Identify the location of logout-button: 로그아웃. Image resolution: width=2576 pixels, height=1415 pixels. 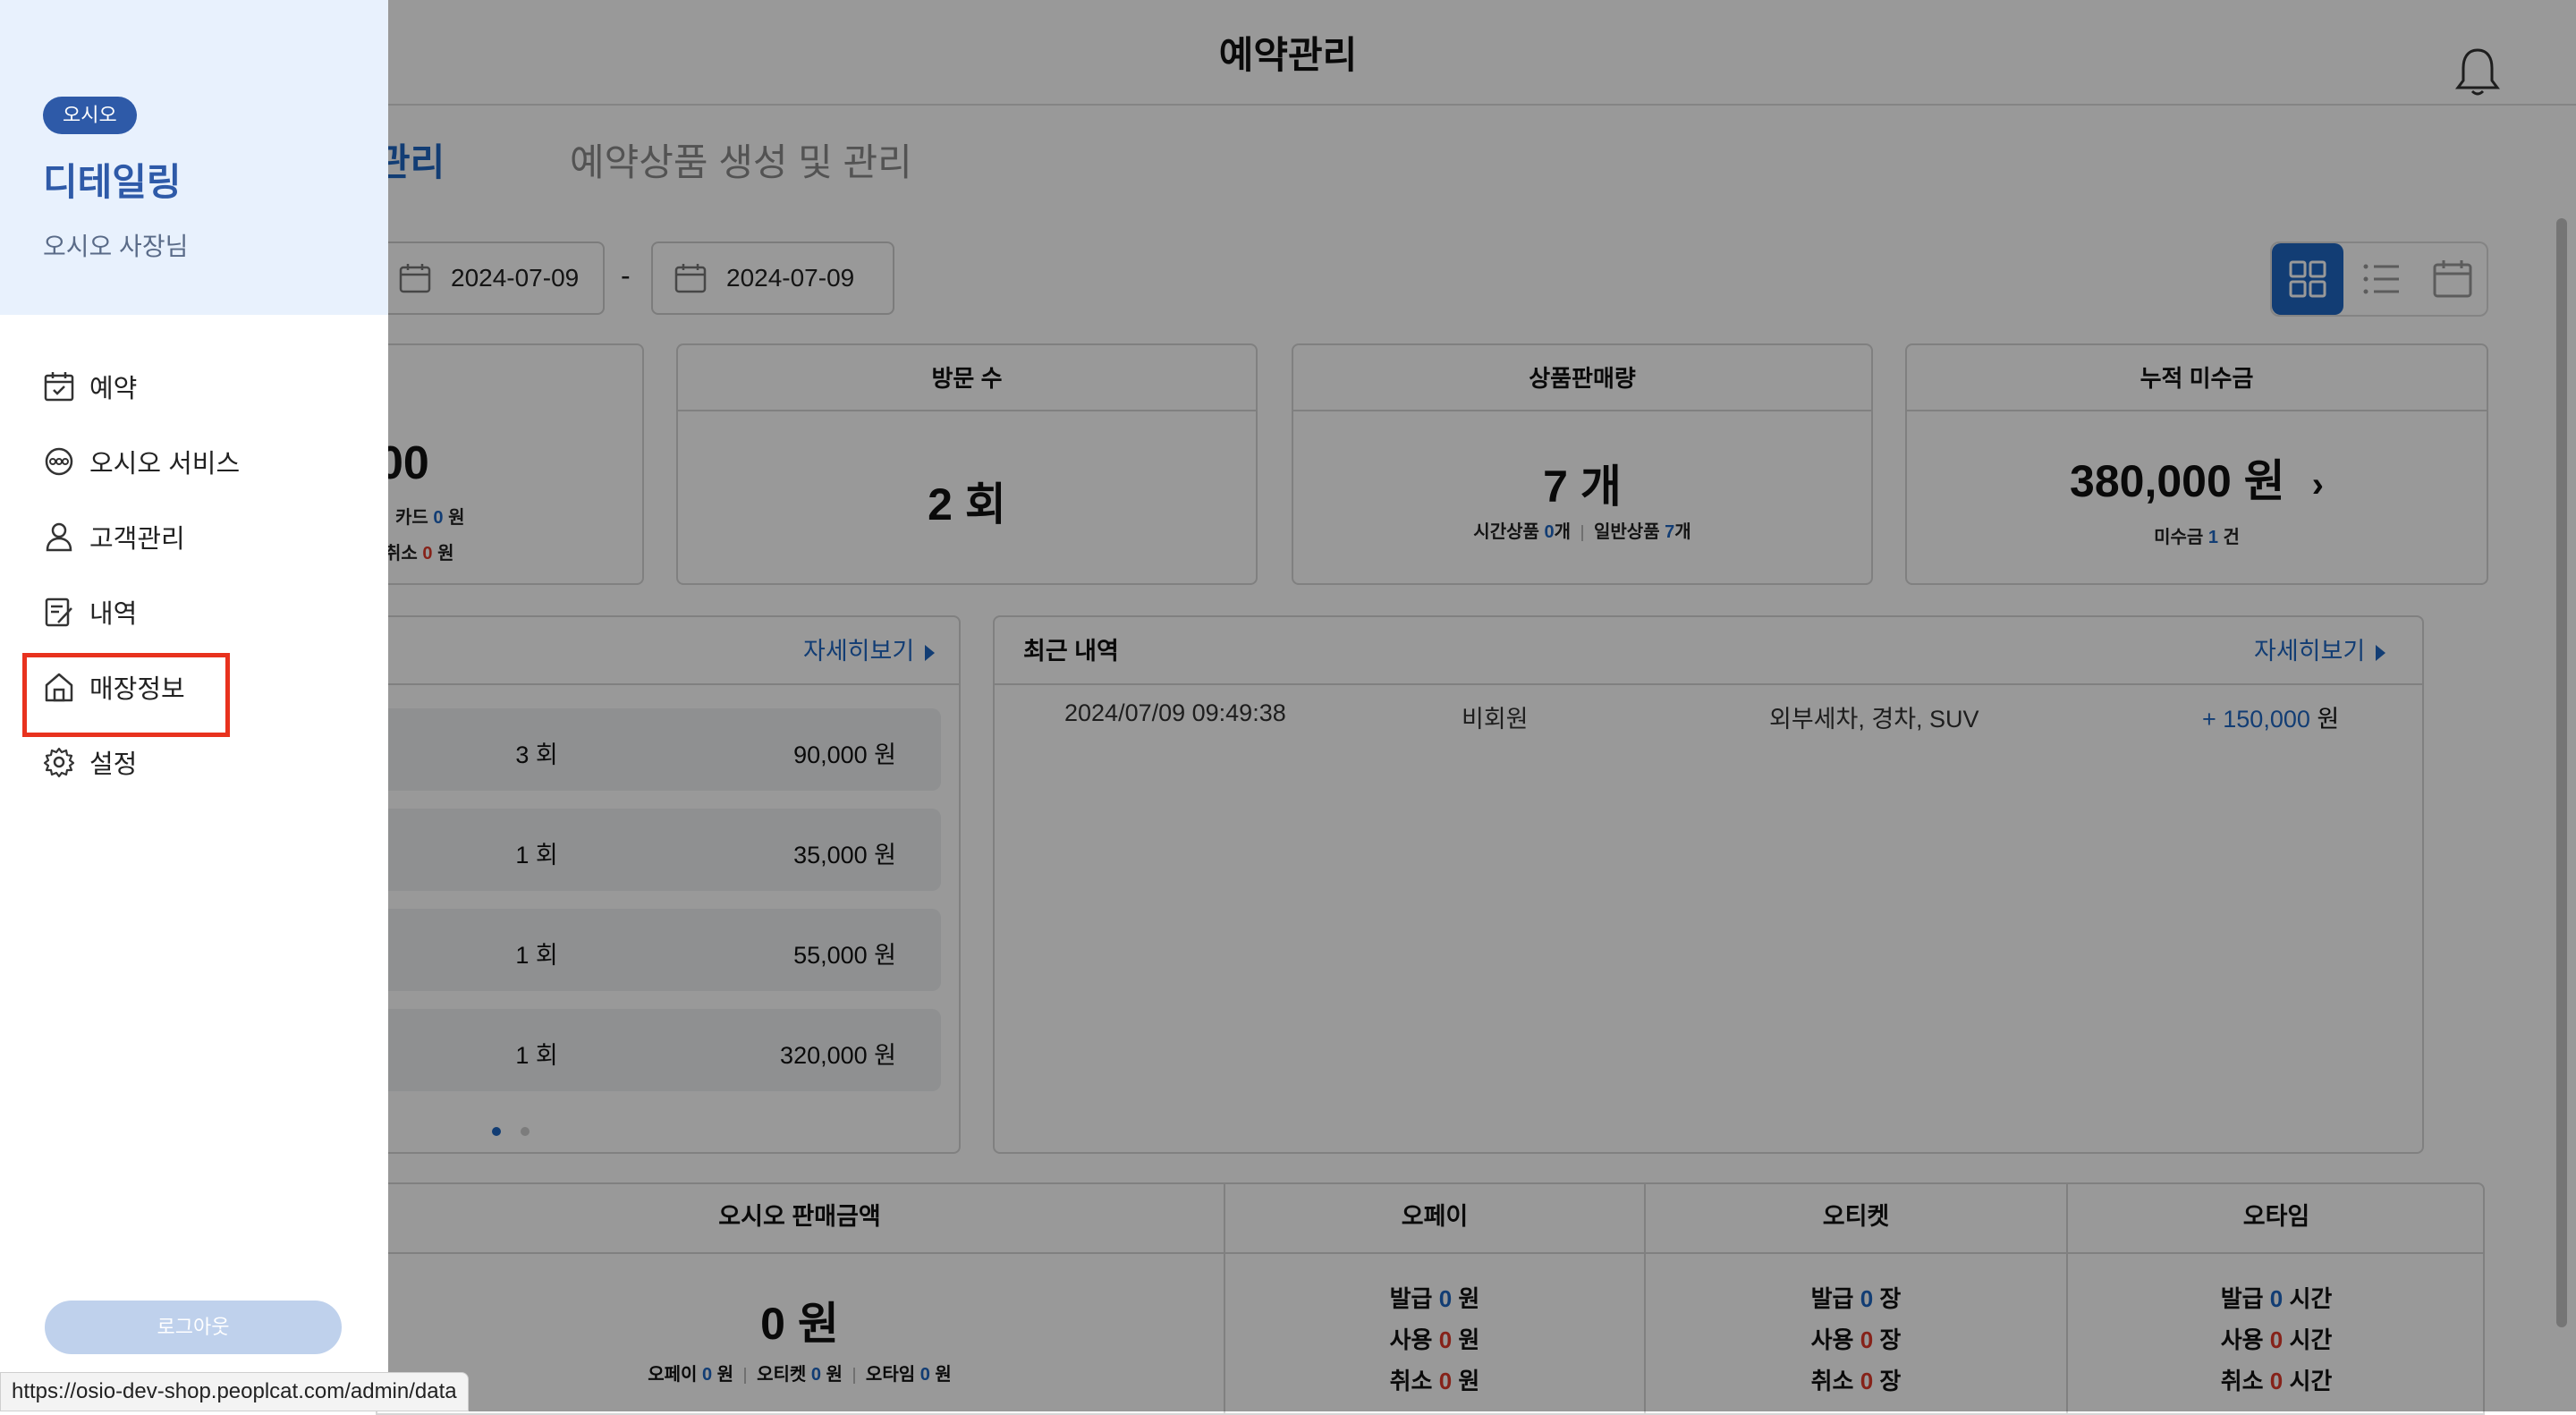
(193, 1328).